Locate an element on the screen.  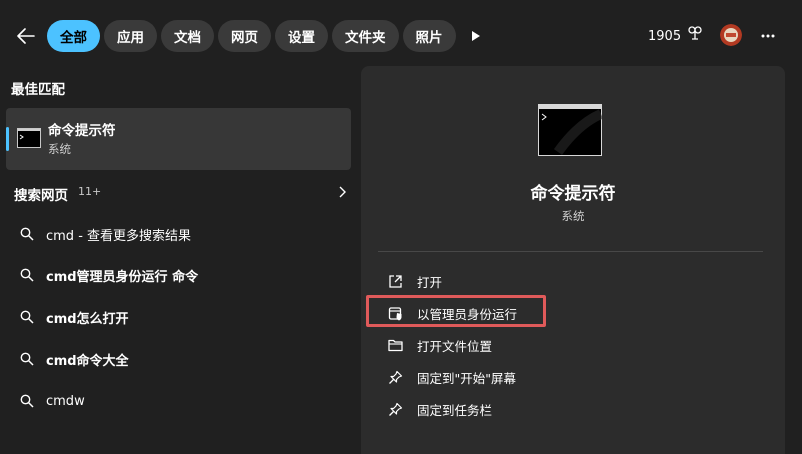
points-value: 1905 is located at coordinates (665, 36).